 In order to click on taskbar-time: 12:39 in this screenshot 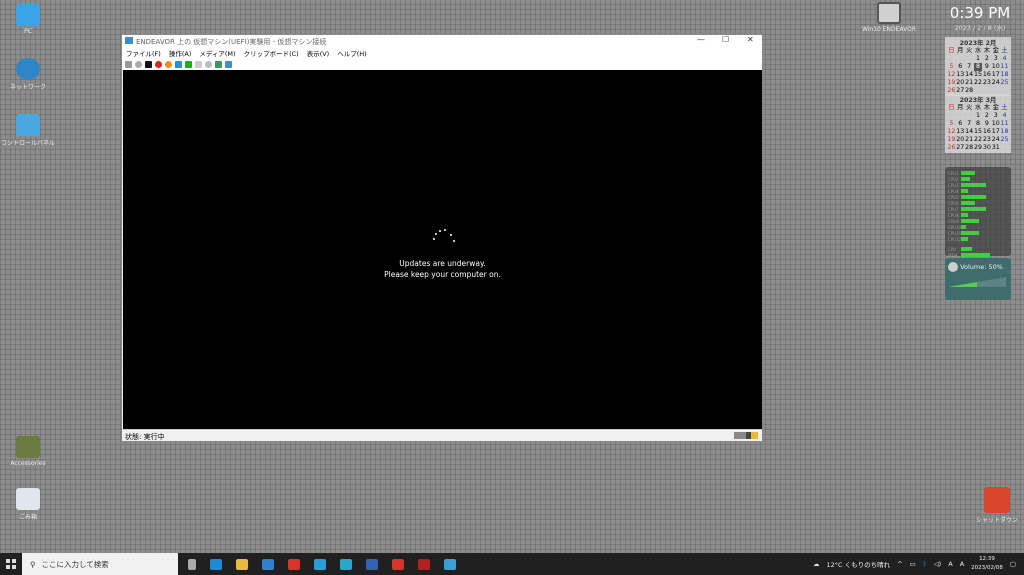, I will do `click(987, 559)`.